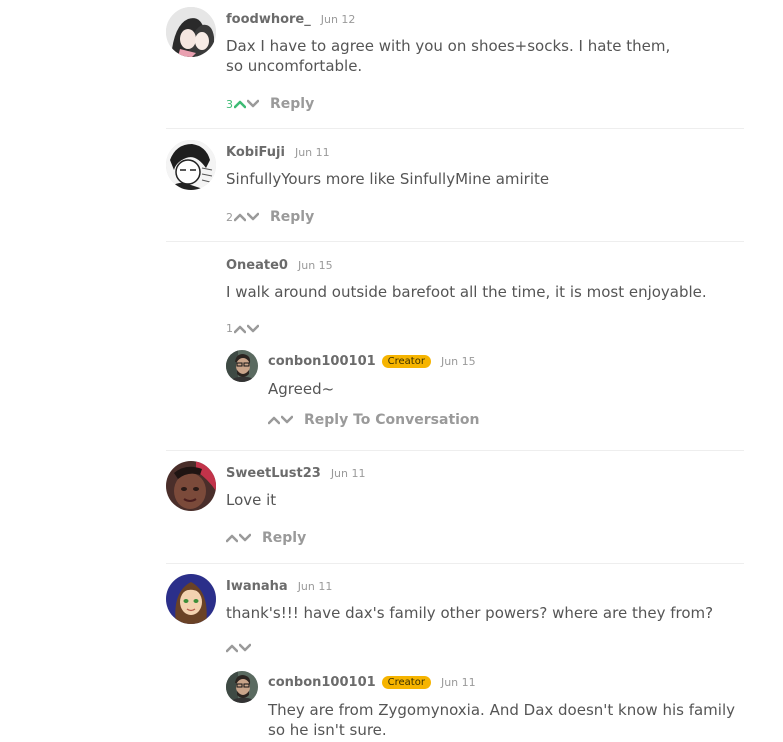 The image size is (783, 742). I want to click on photo-avatar-icon, so click(191, 486).